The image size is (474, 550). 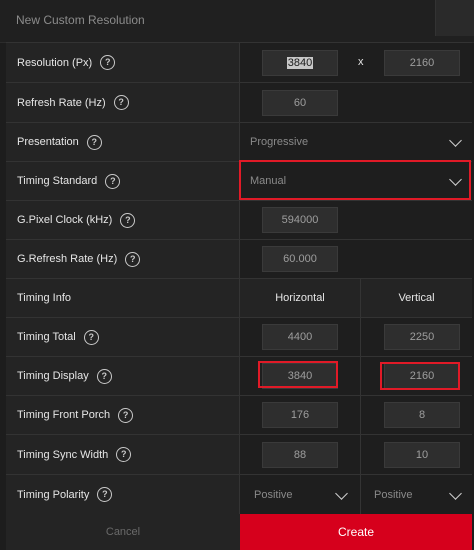 I want to click on timing-total-label: Timing Total, so click(x=46, y=337).